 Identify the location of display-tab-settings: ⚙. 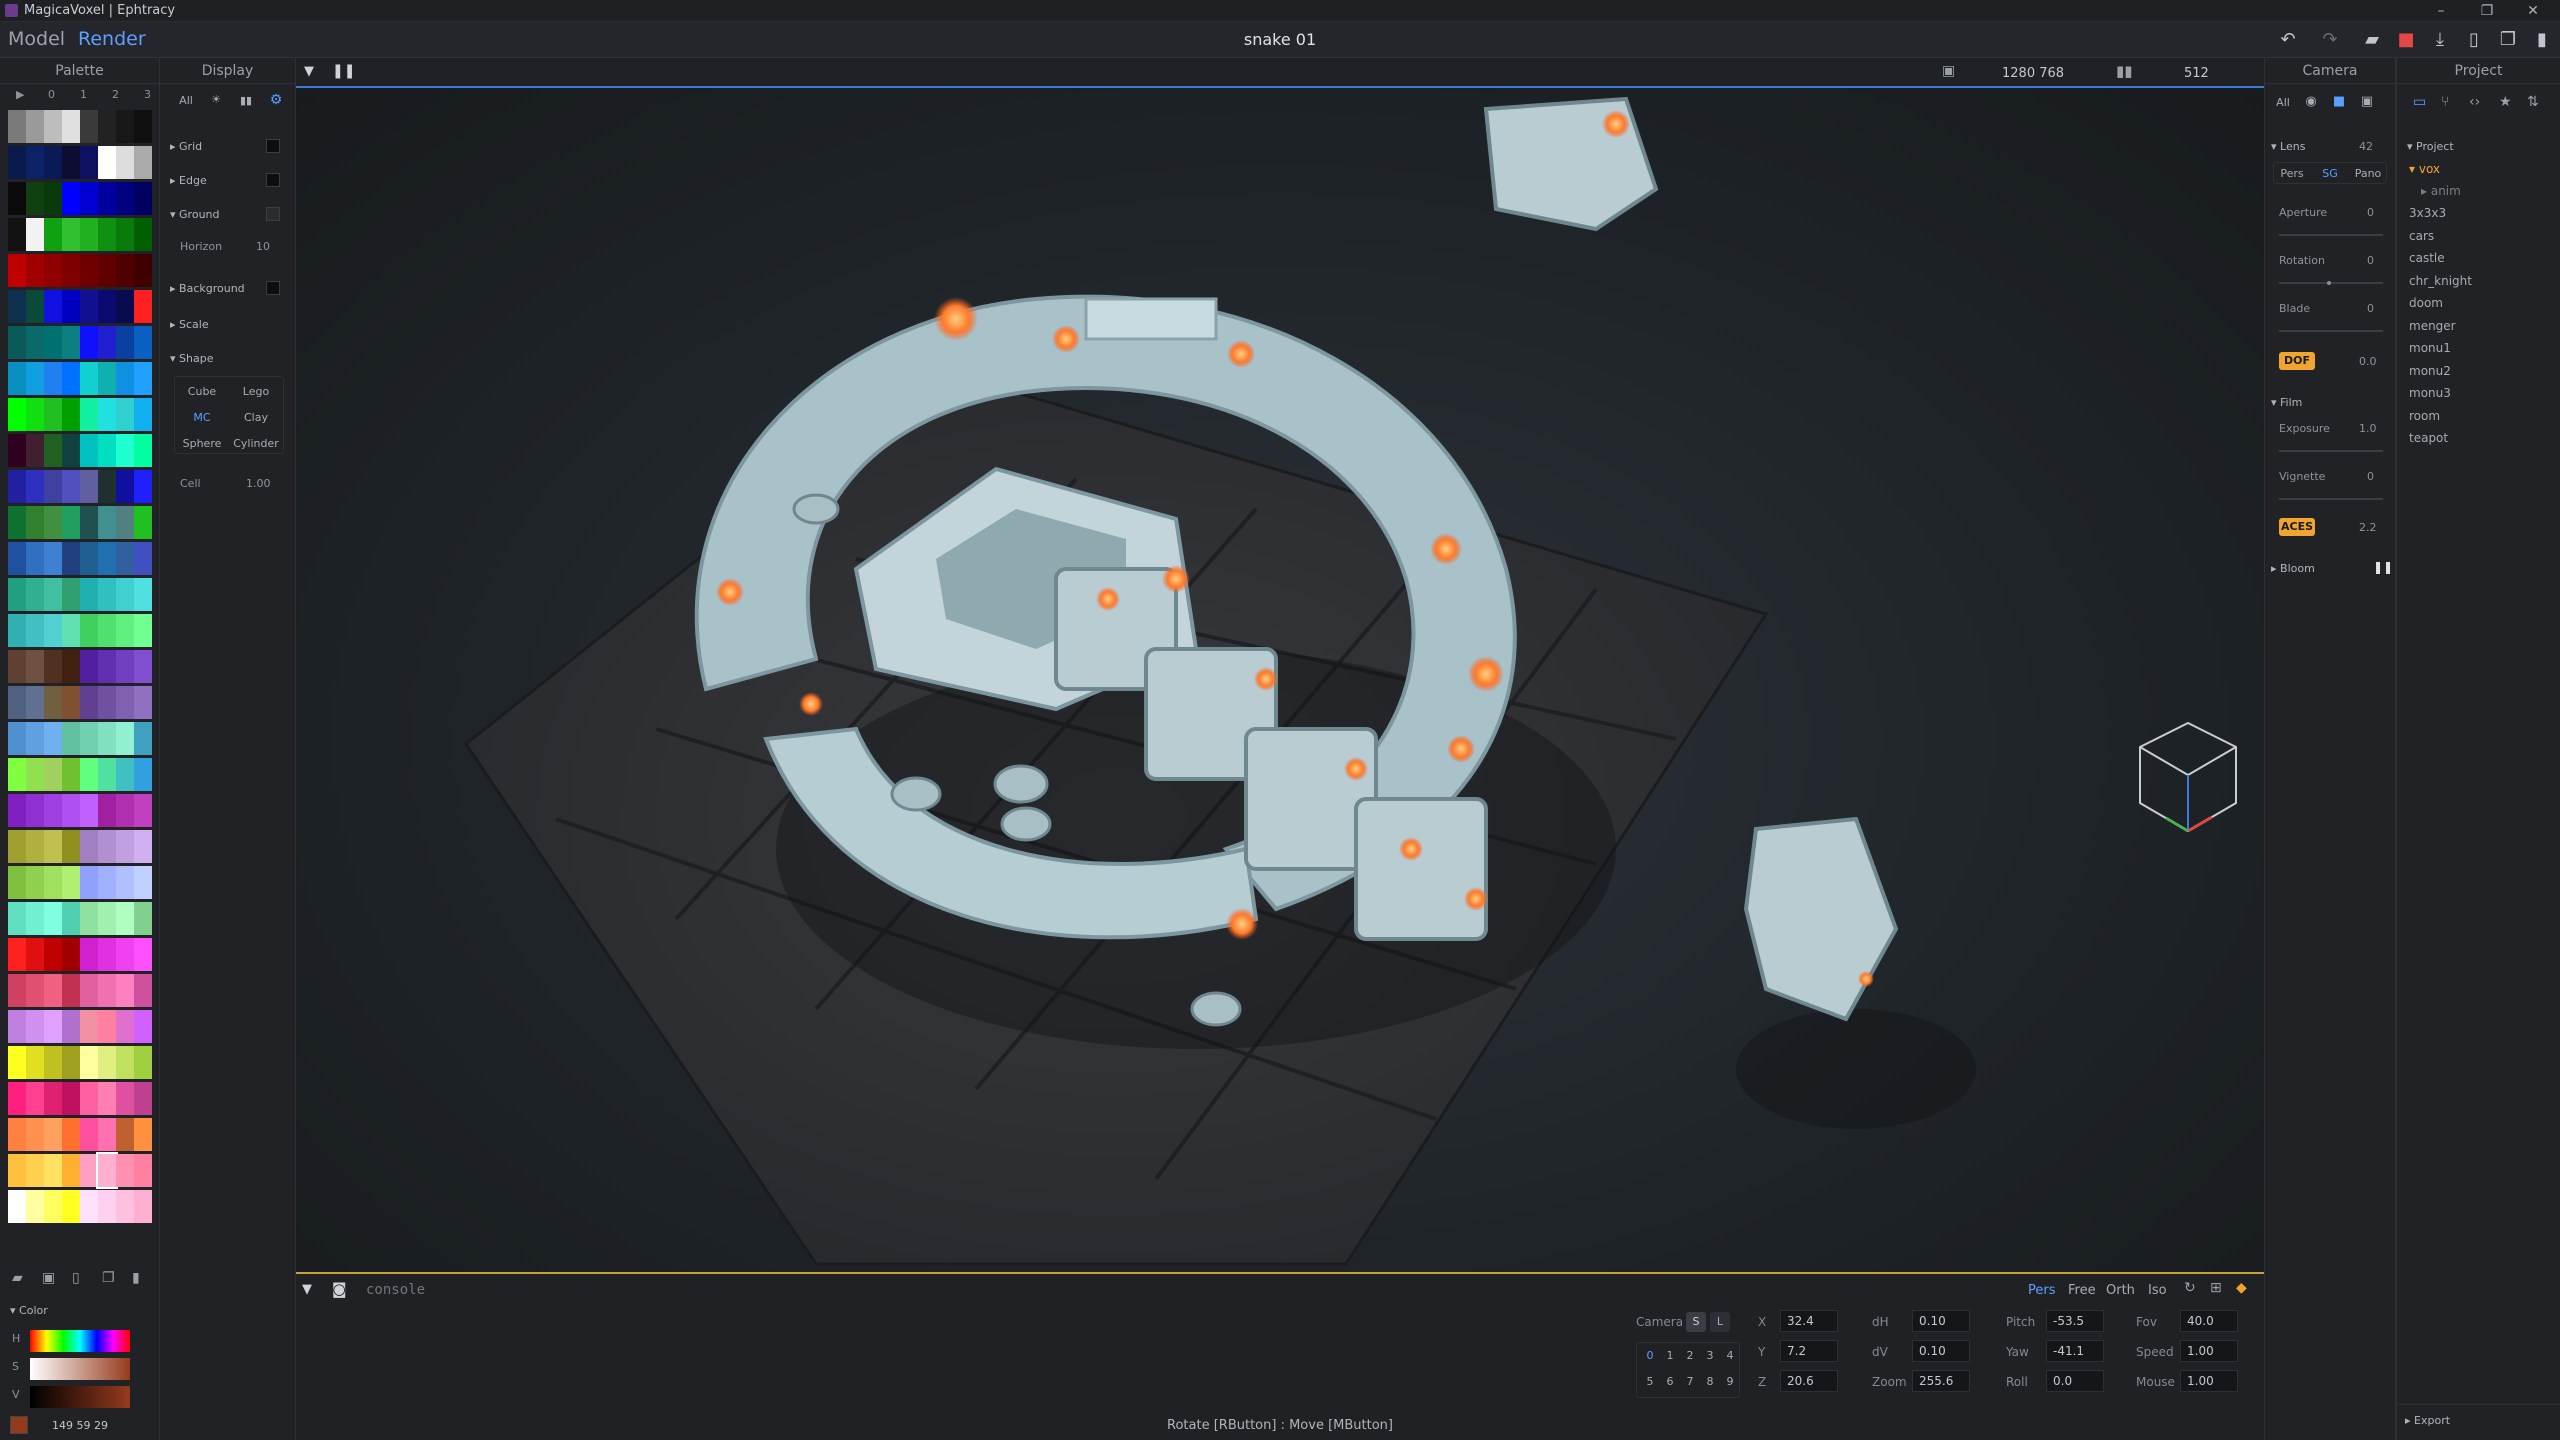
(276, 100).